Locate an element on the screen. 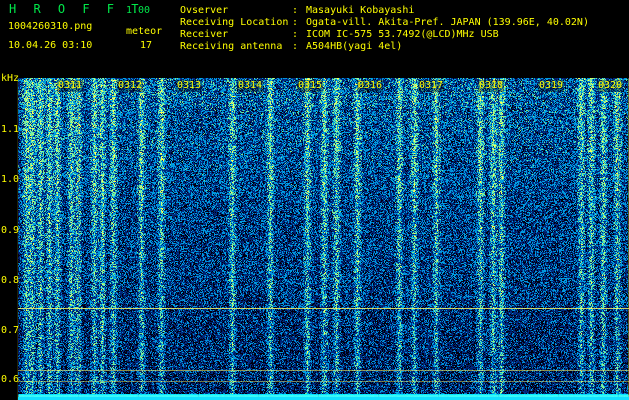 The width and height of the screenshot is (629, 400). x-tick-0317: 0317 is located at coordinates (431, 86).